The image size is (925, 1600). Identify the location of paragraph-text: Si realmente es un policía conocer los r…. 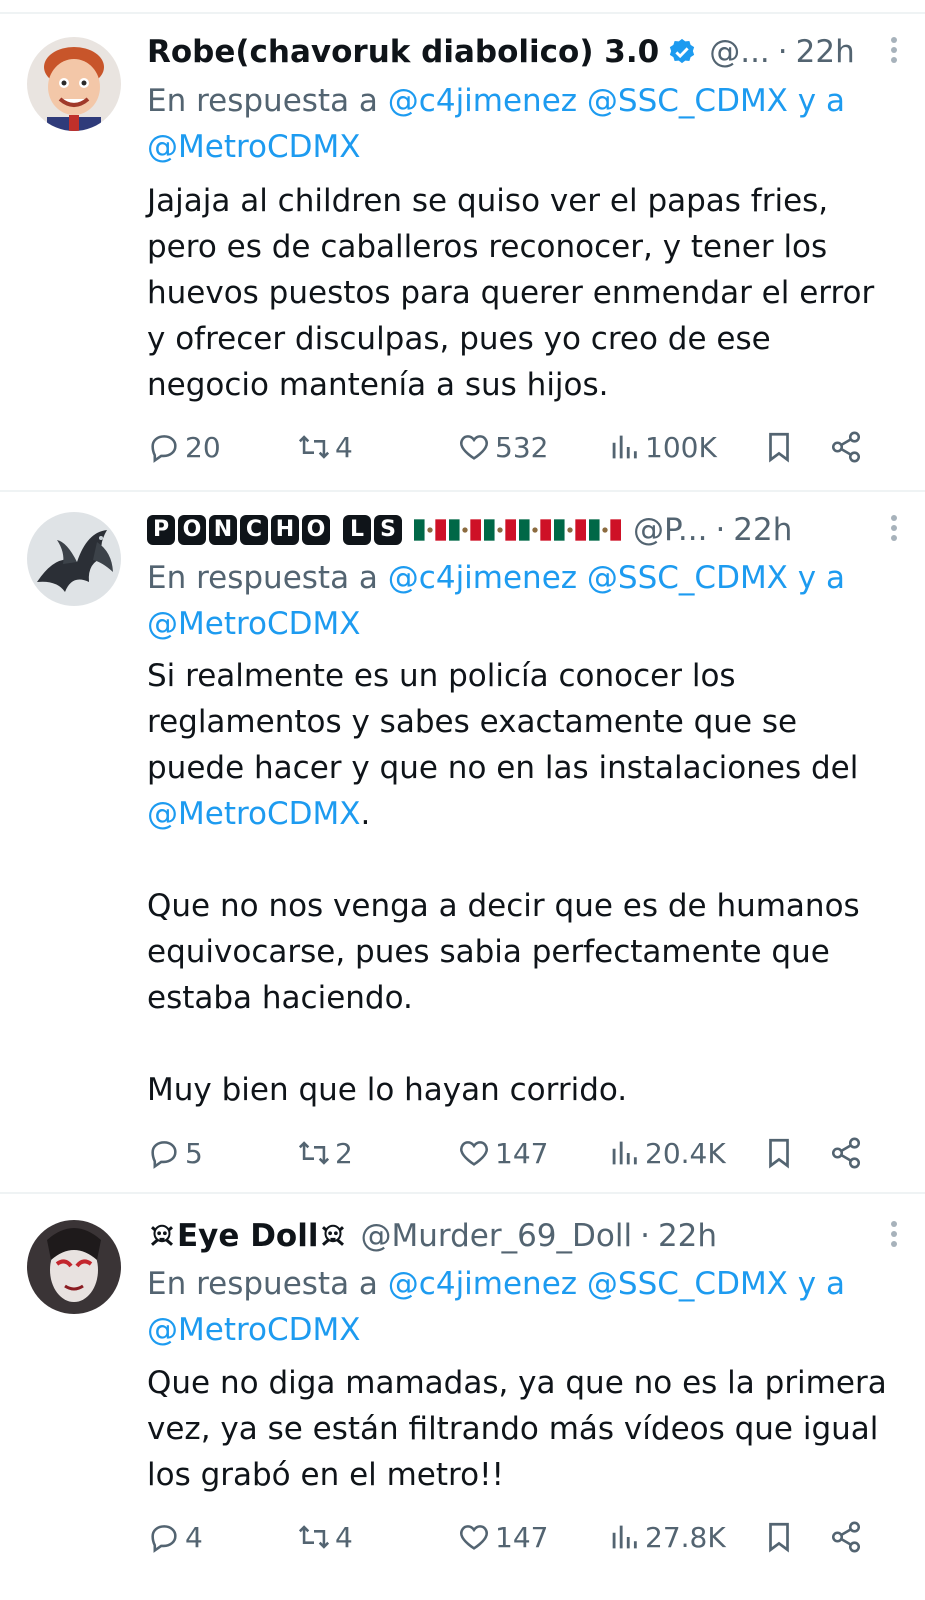
(503, 722).